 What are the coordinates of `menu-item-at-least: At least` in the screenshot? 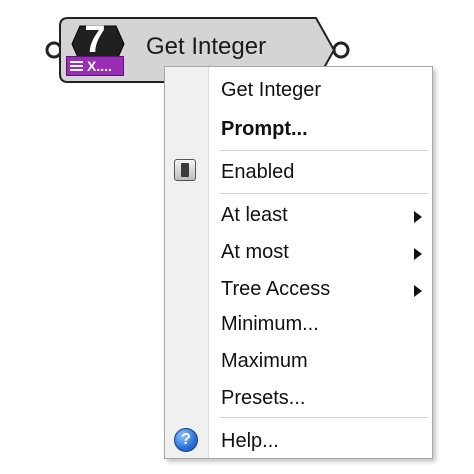 It's located at (298, 214).